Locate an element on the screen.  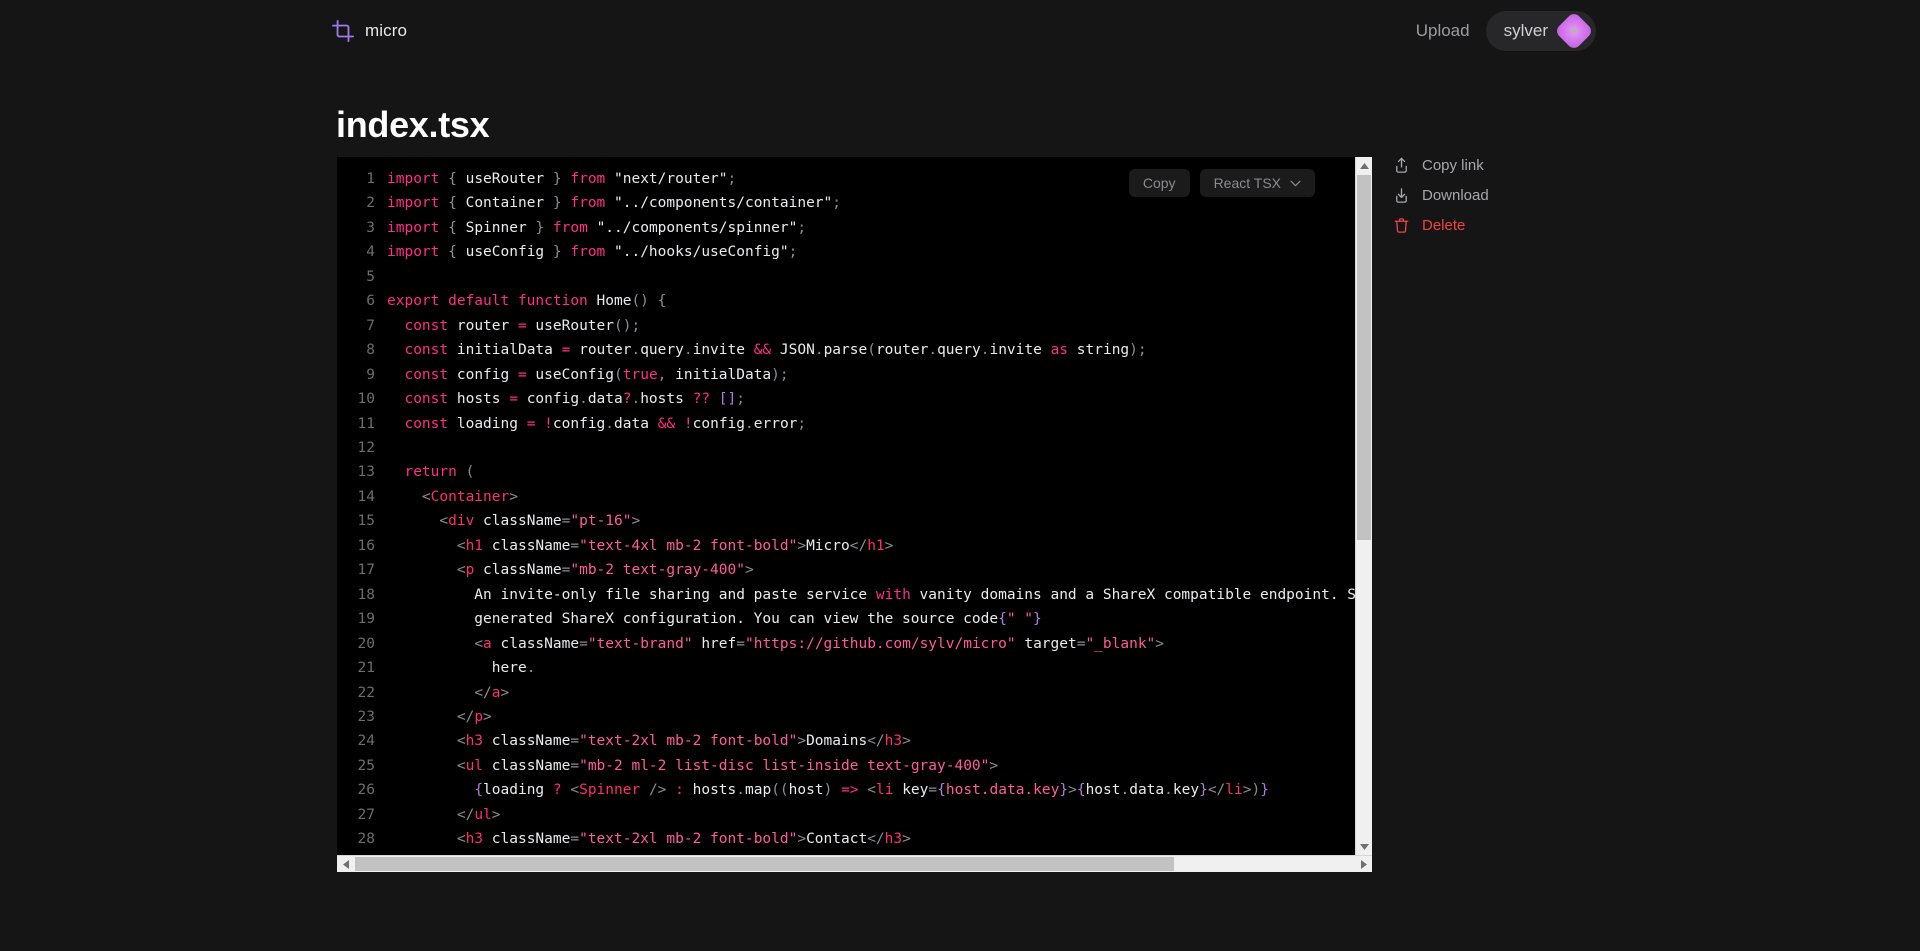
top-navigation-bar: micro Upload sylver is located at coordinates (960, 31).